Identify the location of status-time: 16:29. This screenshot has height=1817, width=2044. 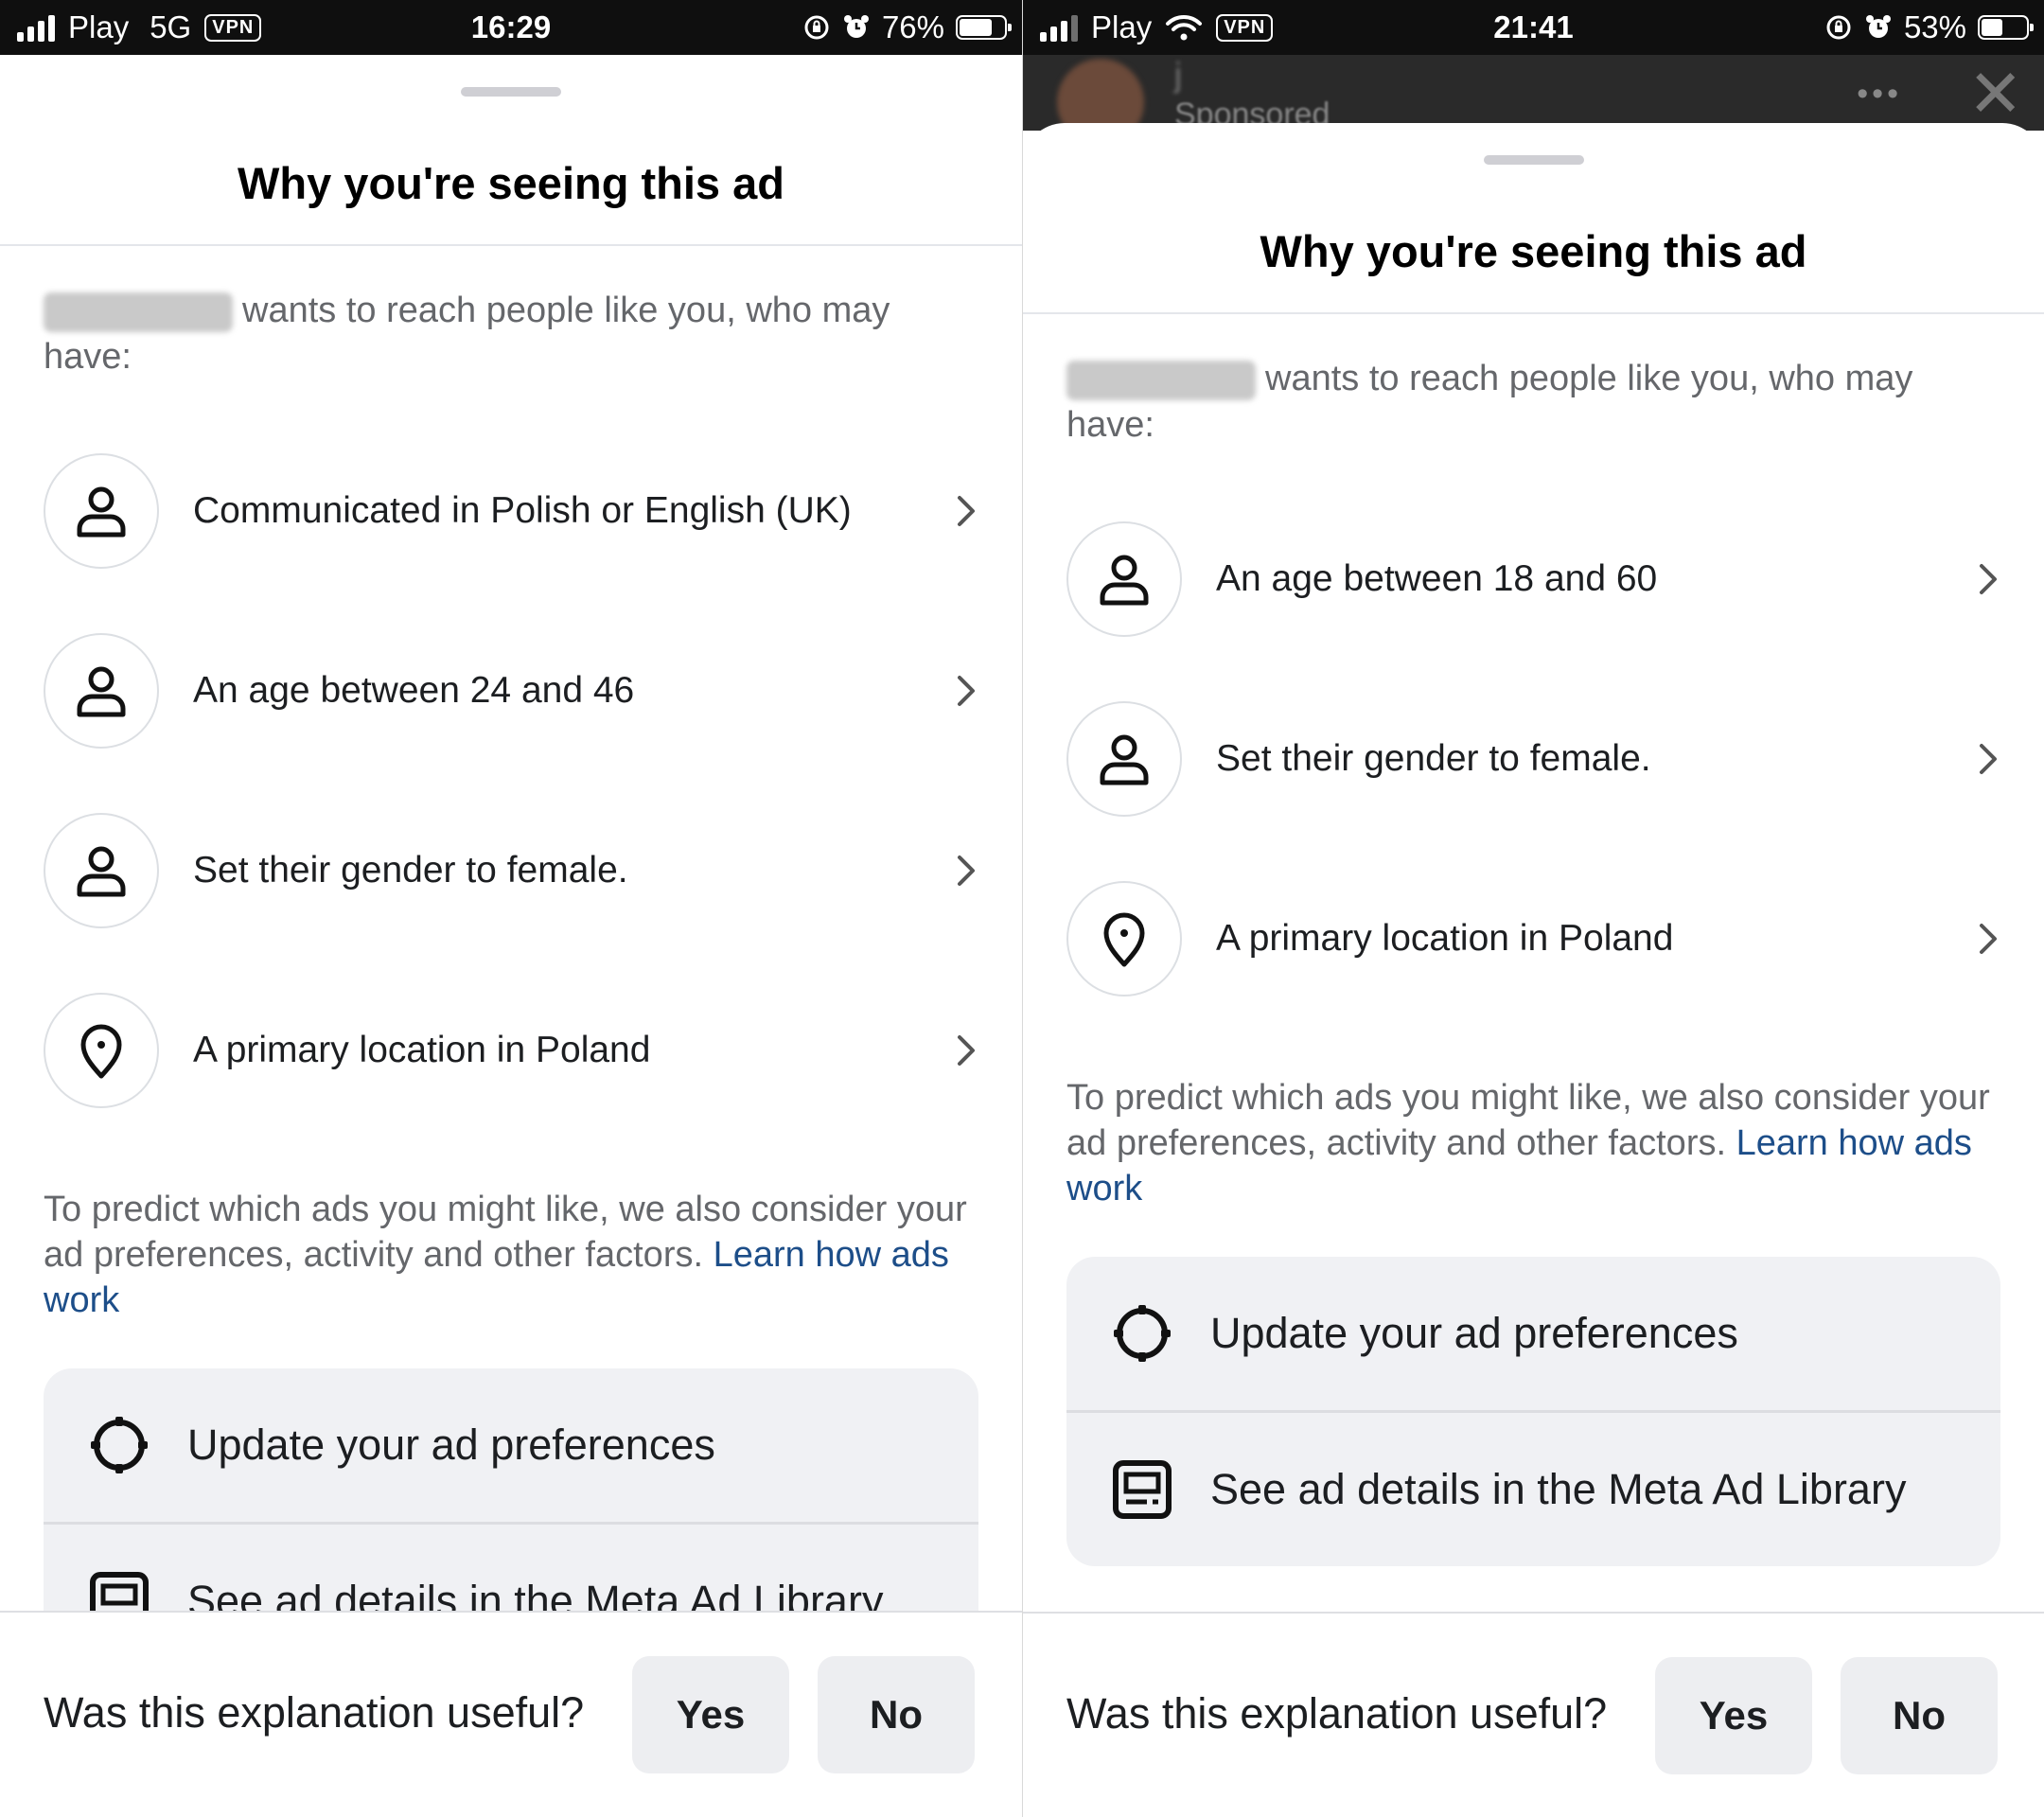
(511, 26).